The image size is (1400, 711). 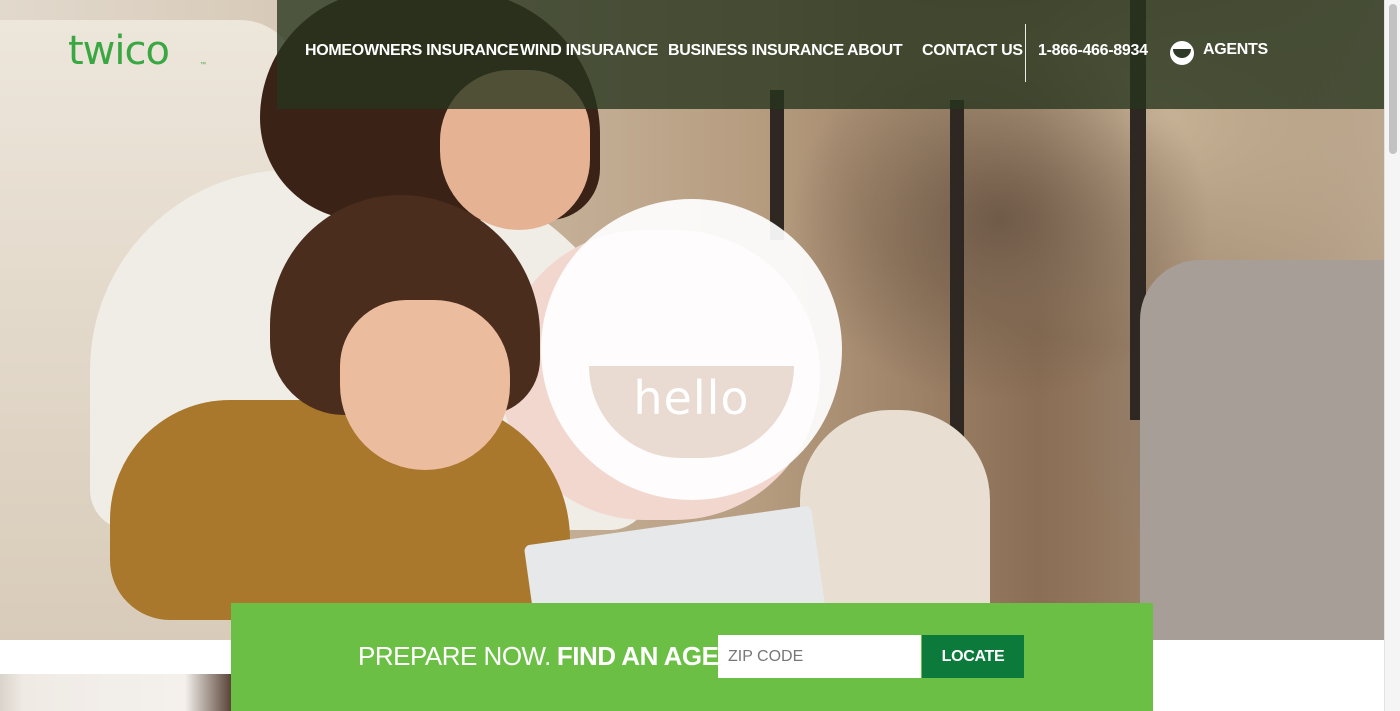 What do you see at coordinates (819, 656) in the screenshot?
I see `zip-code-input` at bounding box center [819, 656].